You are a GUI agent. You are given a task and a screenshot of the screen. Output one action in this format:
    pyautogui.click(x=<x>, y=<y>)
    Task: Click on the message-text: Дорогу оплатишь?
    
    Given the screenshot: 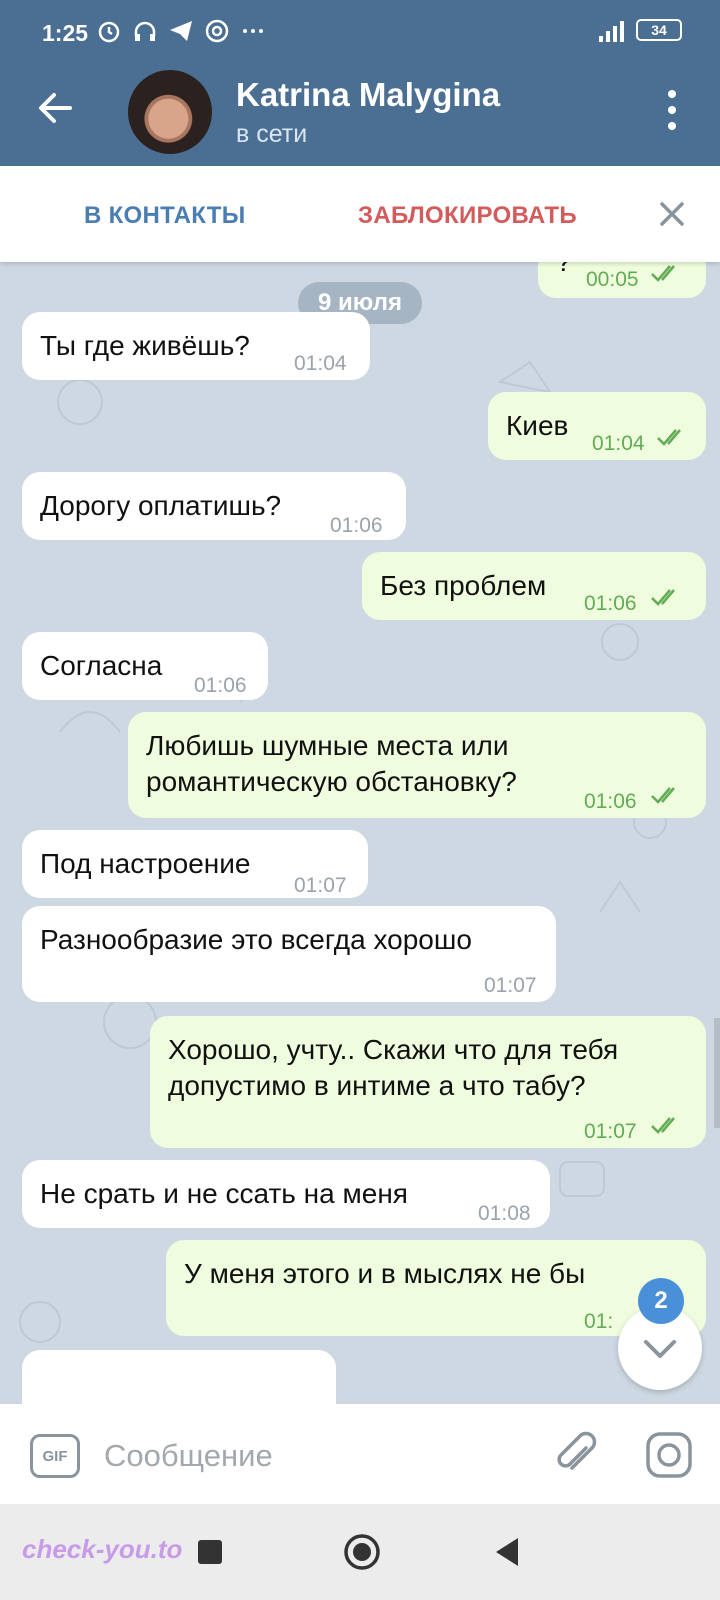 What is the action you would take?
    pyautogui.click(x=161, y=505)
    